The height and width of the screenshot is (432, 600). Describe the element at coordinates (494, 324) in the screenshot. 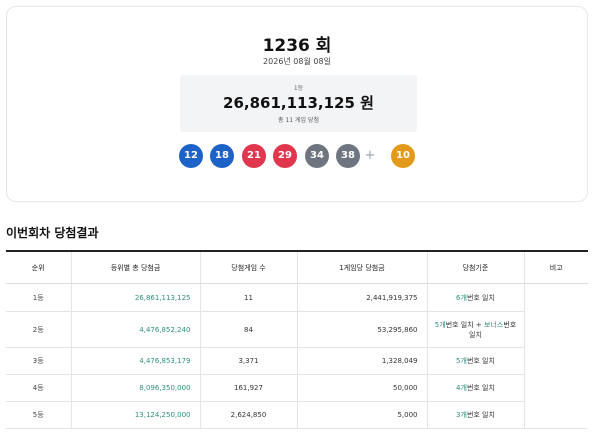

I see `criteria-bonus: 보너스` at that location.